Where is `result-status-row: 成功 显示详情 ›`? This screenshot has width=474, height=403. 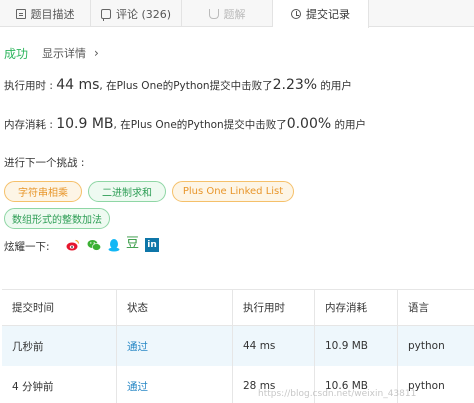 result-status-row: 成功 显示详情 › is located at coordinates (51, 53).